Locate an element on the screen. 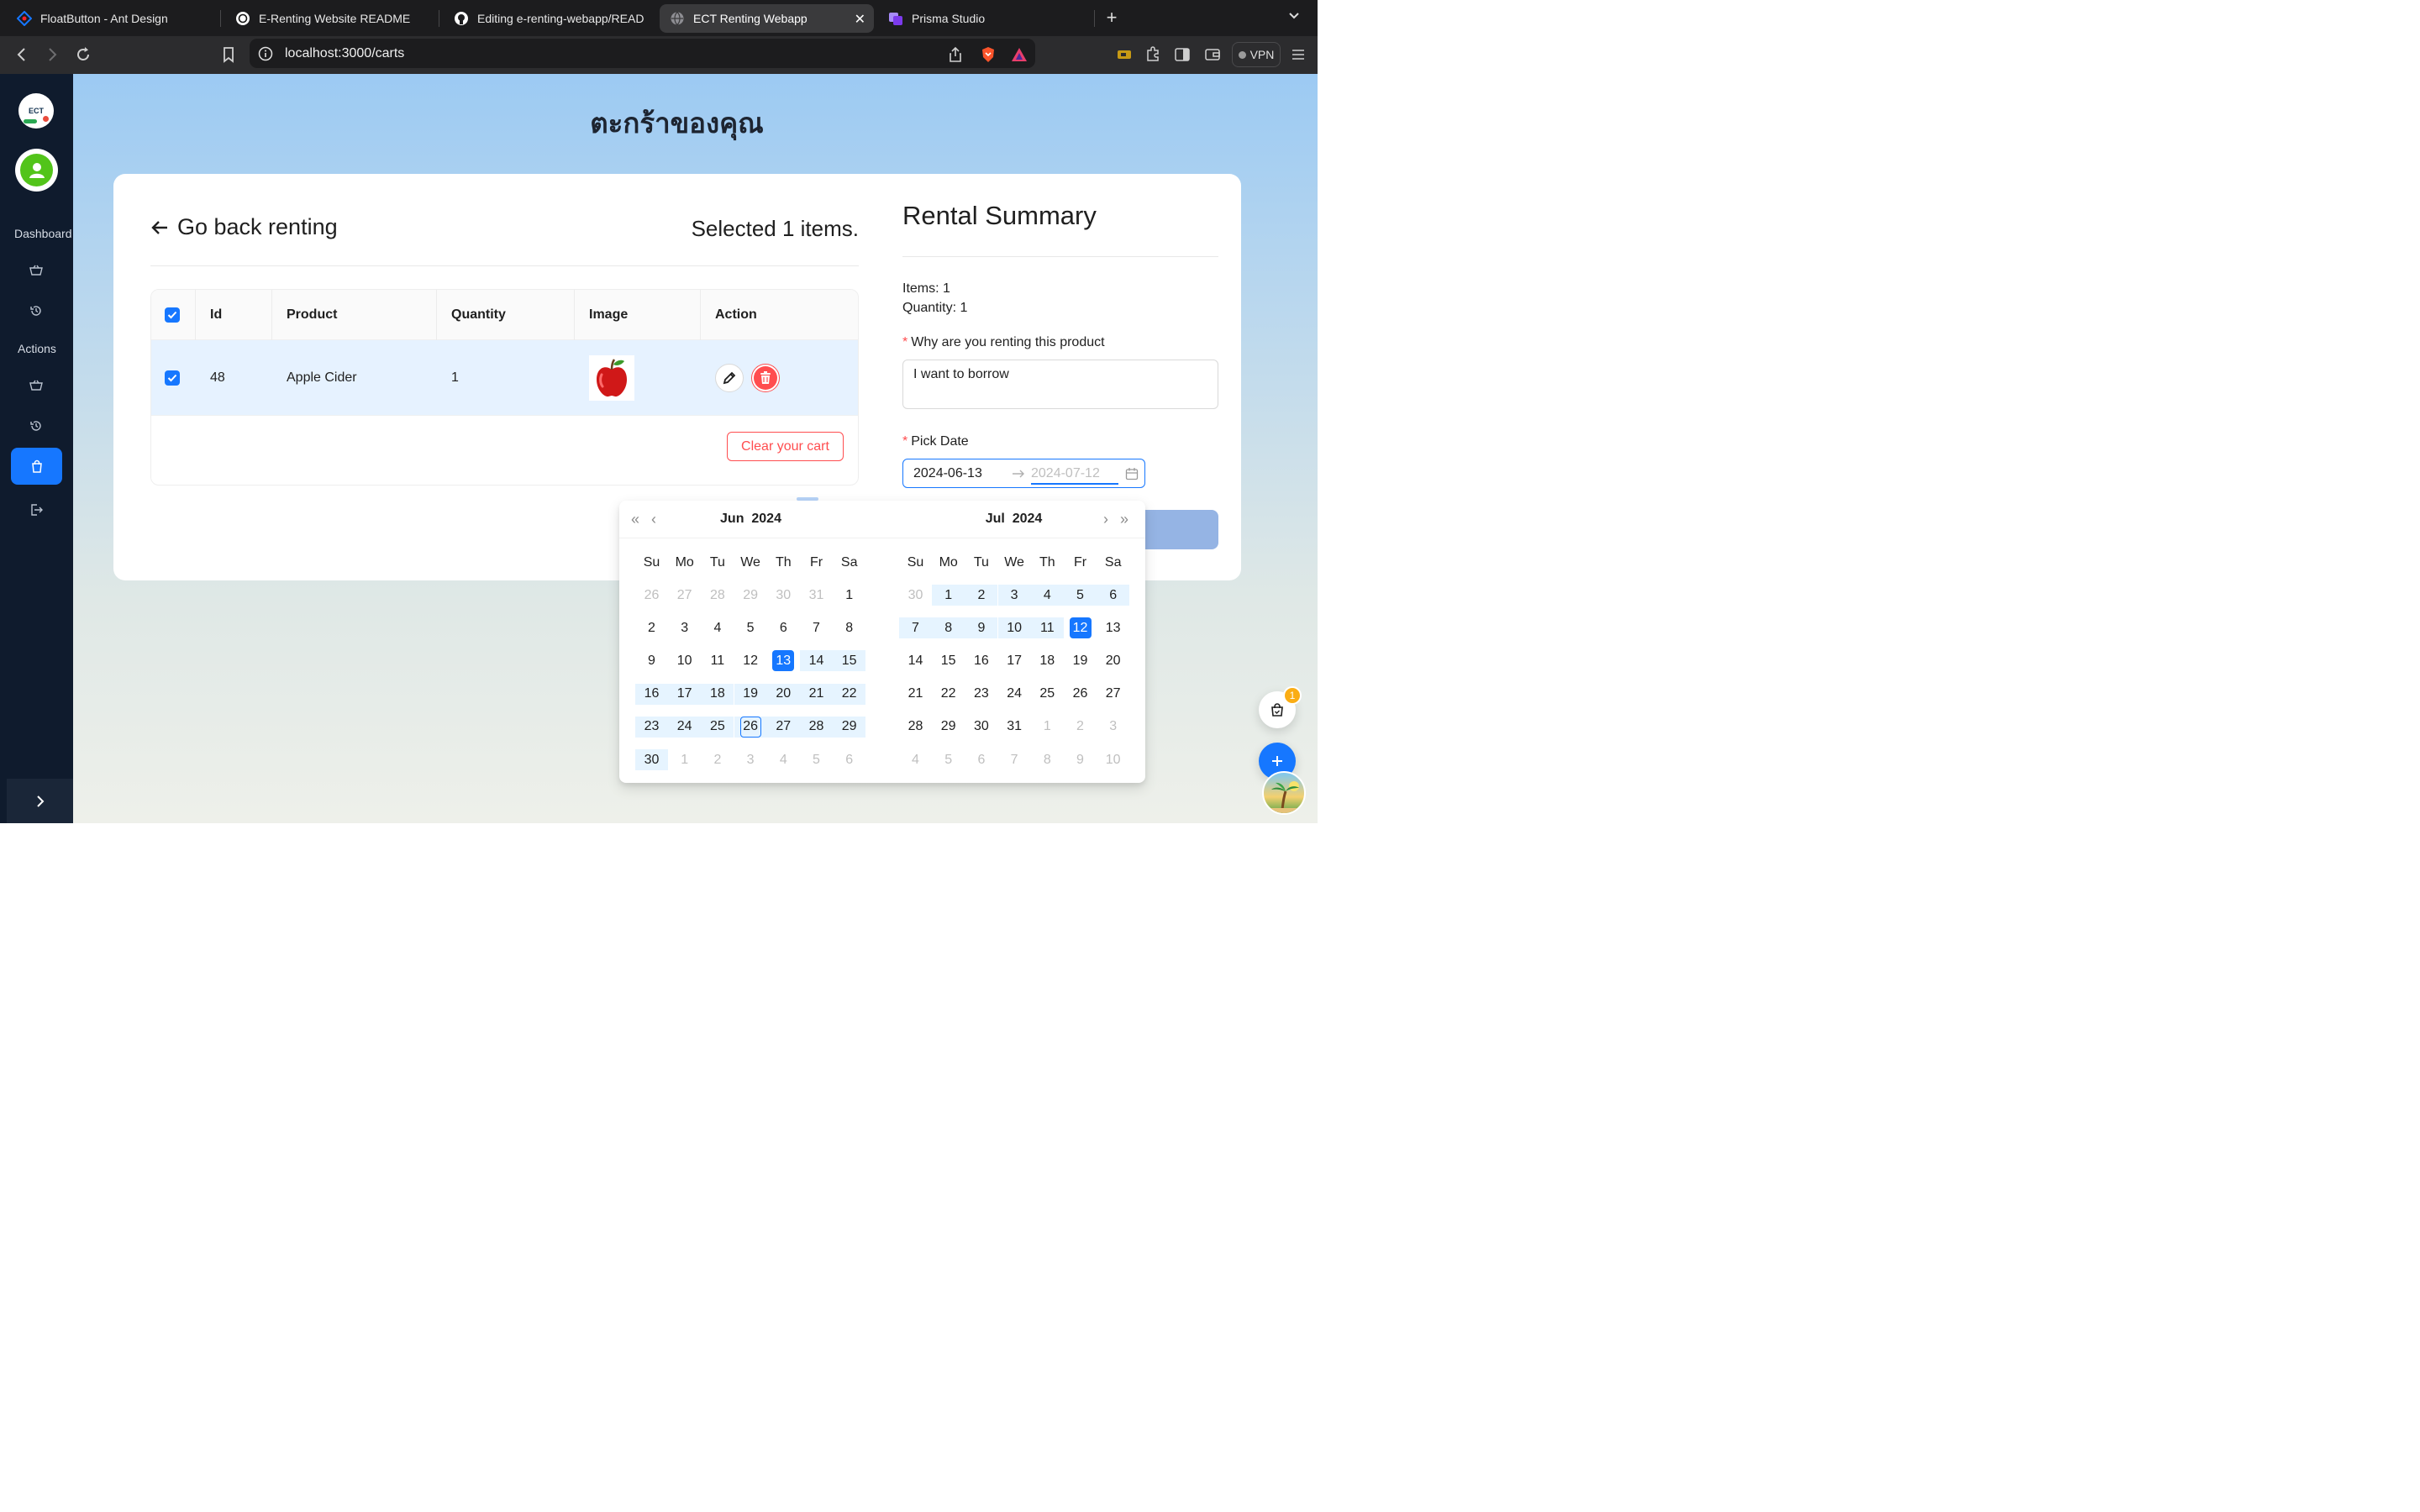 The width and height of the screenshot is (2420, 1512). close-tab-icon: ✕ is located at coordinates (860, 19).